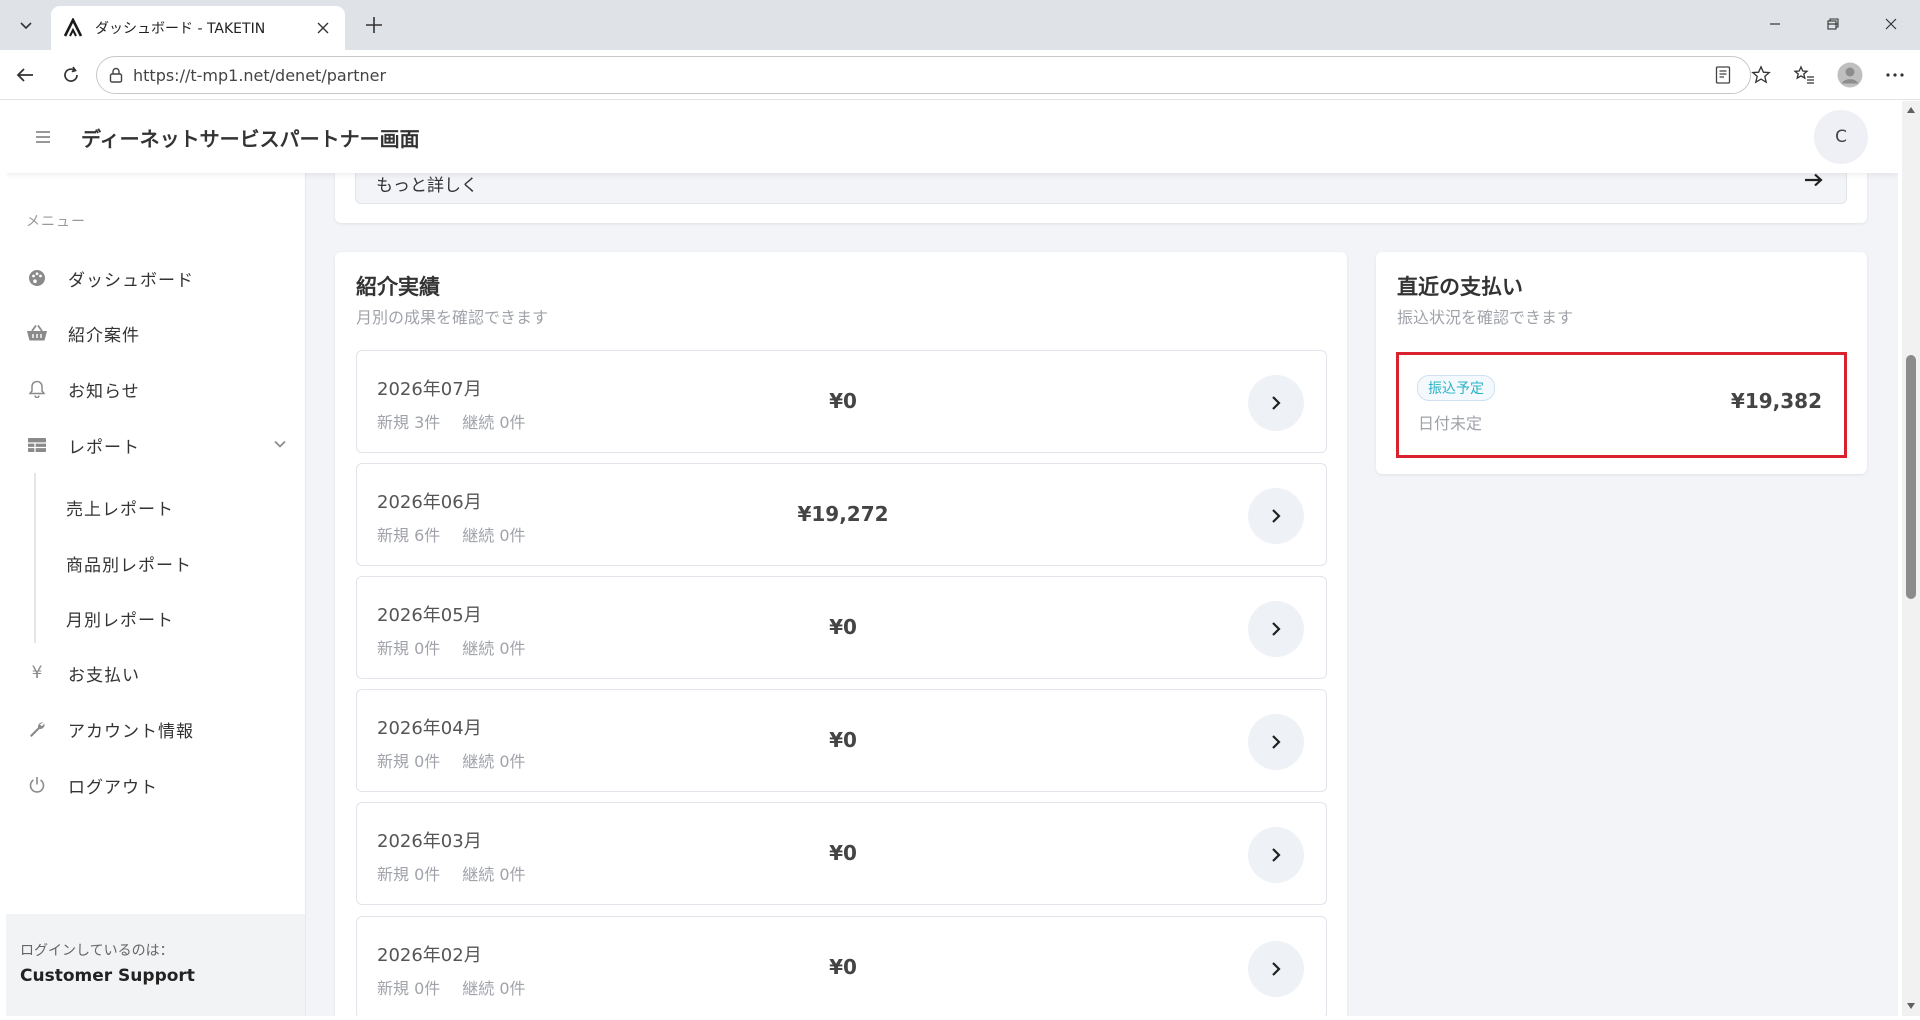  What do you see at coordinates (429, 841) in the screenshot?
I see `month-label: 2026年03月` at bounding box center [429, 841].